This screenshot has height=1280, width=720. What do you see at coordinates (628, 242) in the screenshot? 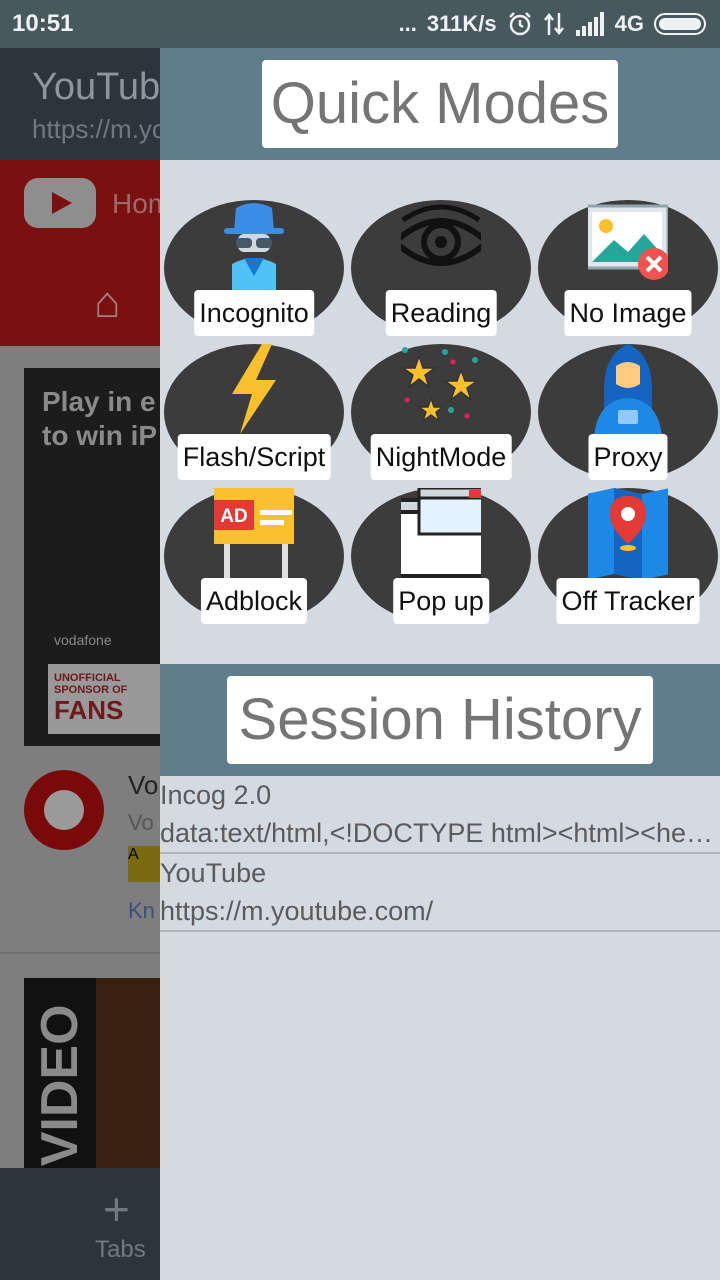
I see `no-image-icon` at bounding box center [628, 242].